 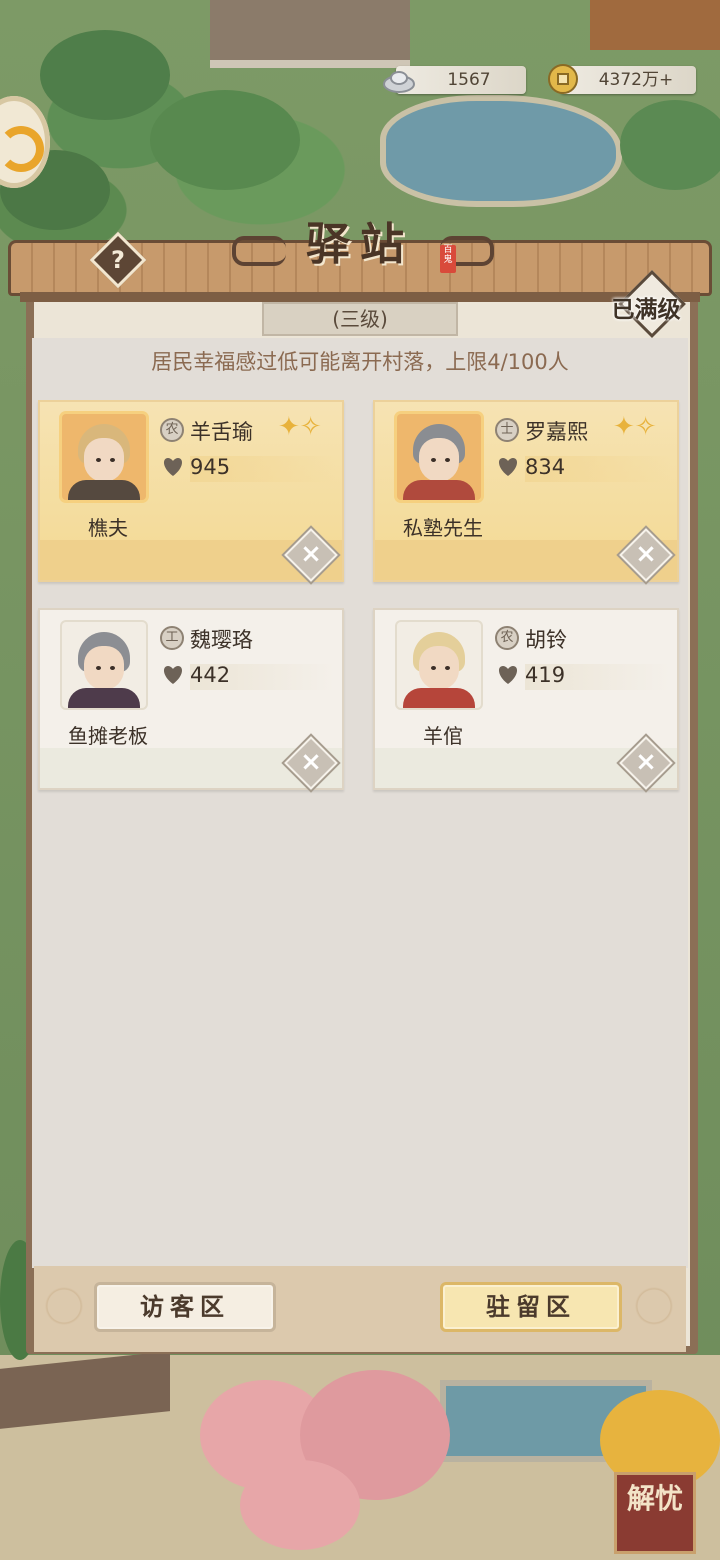 What do you see at coordinates (360, 362) in the screenshot?
I see `capacity-notice: 居民幸福感过低可能离开村落，上限4/100人` at bounding box center [360, 362].